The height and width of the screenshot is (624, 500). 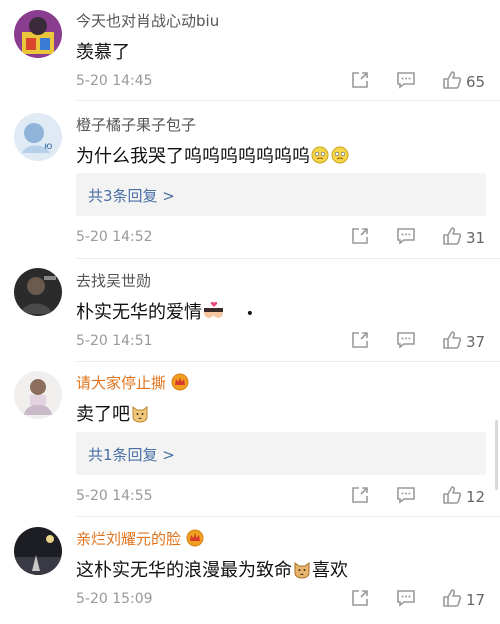 I want to click on comment-text: 为什么我哭了呜呜呜呜呜呜呜, so click(x=213, y=156).